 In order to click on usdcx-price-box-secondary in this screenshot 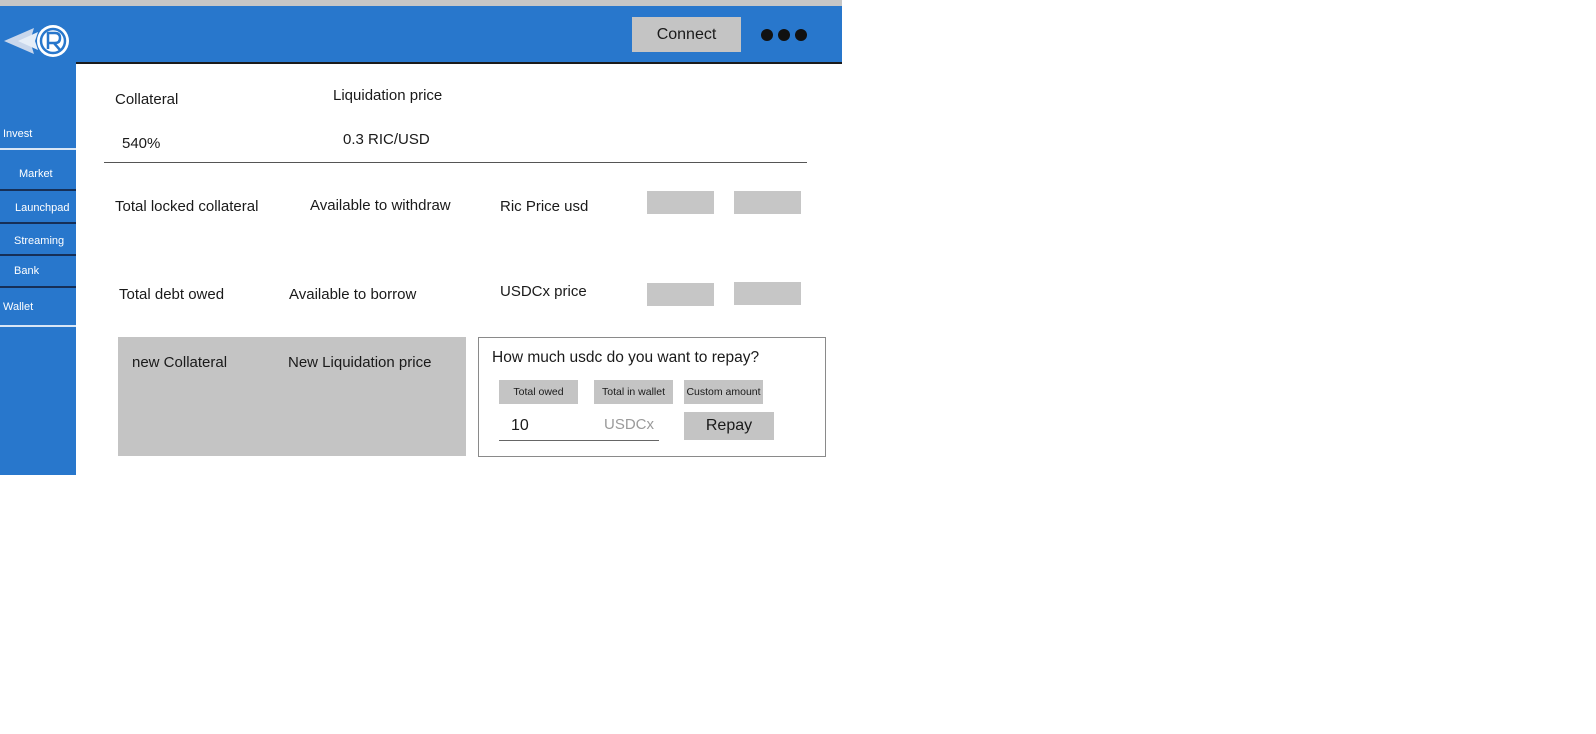, I will do `click(767, 293)`.